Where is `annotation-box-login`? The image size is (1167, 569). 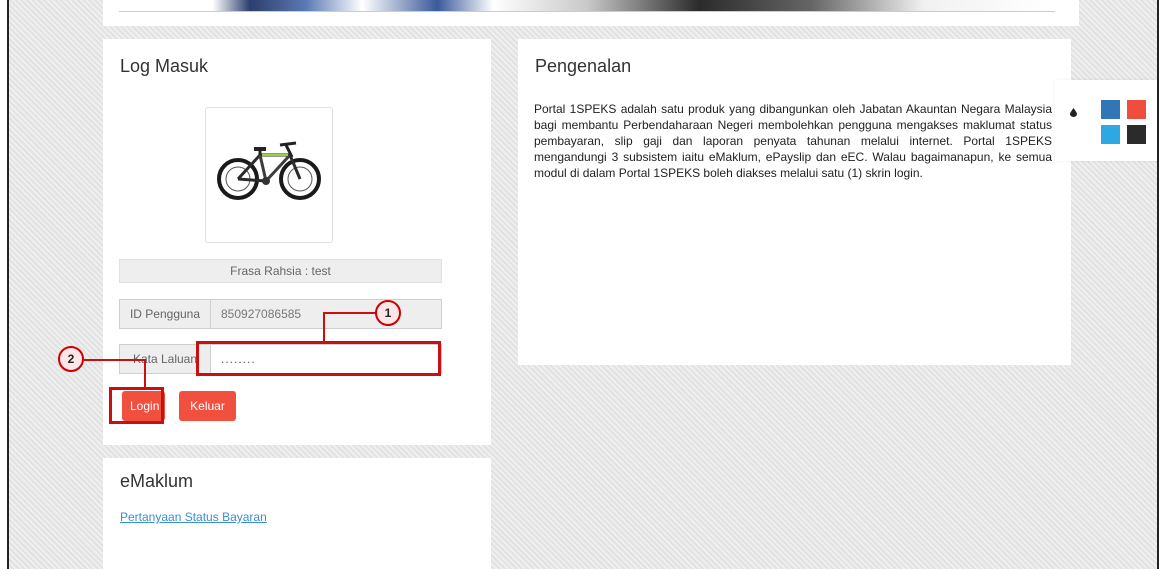
annotation-box-login is located at coordinates (136, 405).